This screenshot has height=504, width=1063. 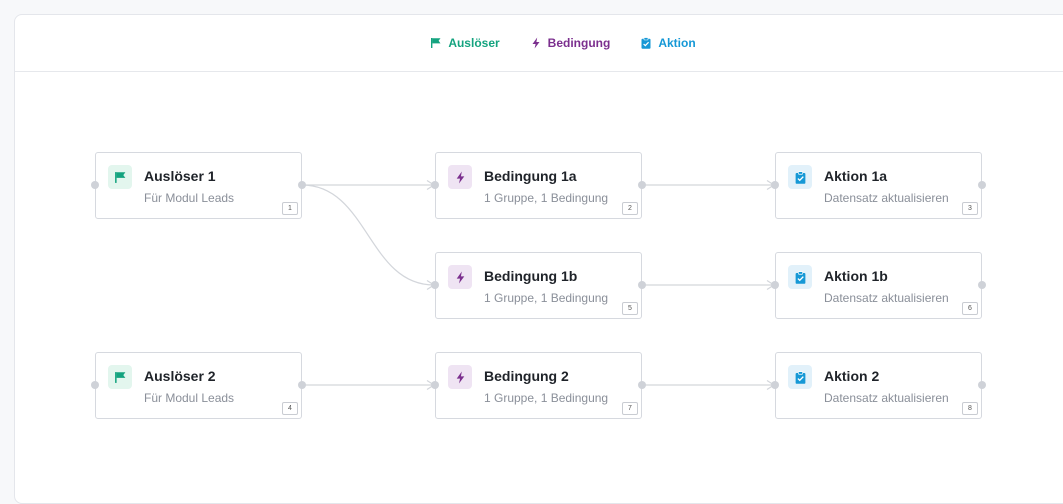 What do you see at coordinates (878, 185) in the screenshot?
I see `node-action: Aktion 1a Datensatz aktualisieren 3` at bounding box center [878, 185].